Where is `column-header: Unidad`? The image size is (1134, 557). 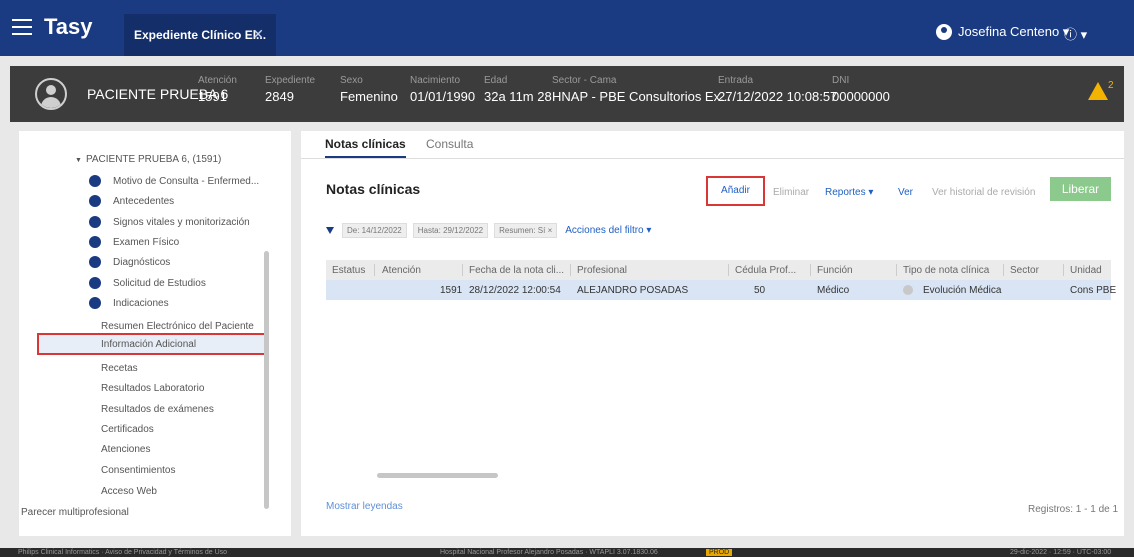 column-header: Unidad is located at coordinates (1086, 270).